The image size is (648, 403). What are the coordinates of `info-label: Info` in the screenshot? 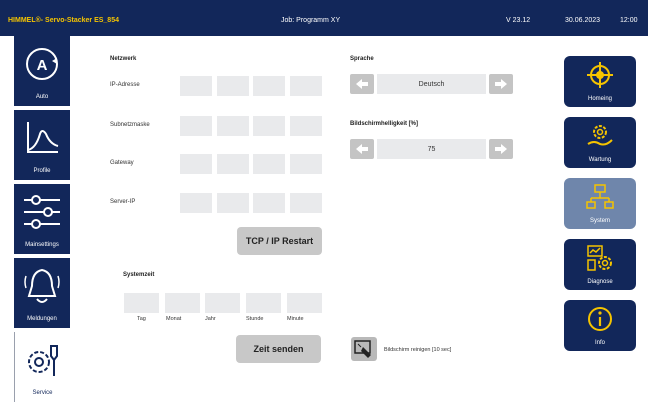 It's located at (599, 343).